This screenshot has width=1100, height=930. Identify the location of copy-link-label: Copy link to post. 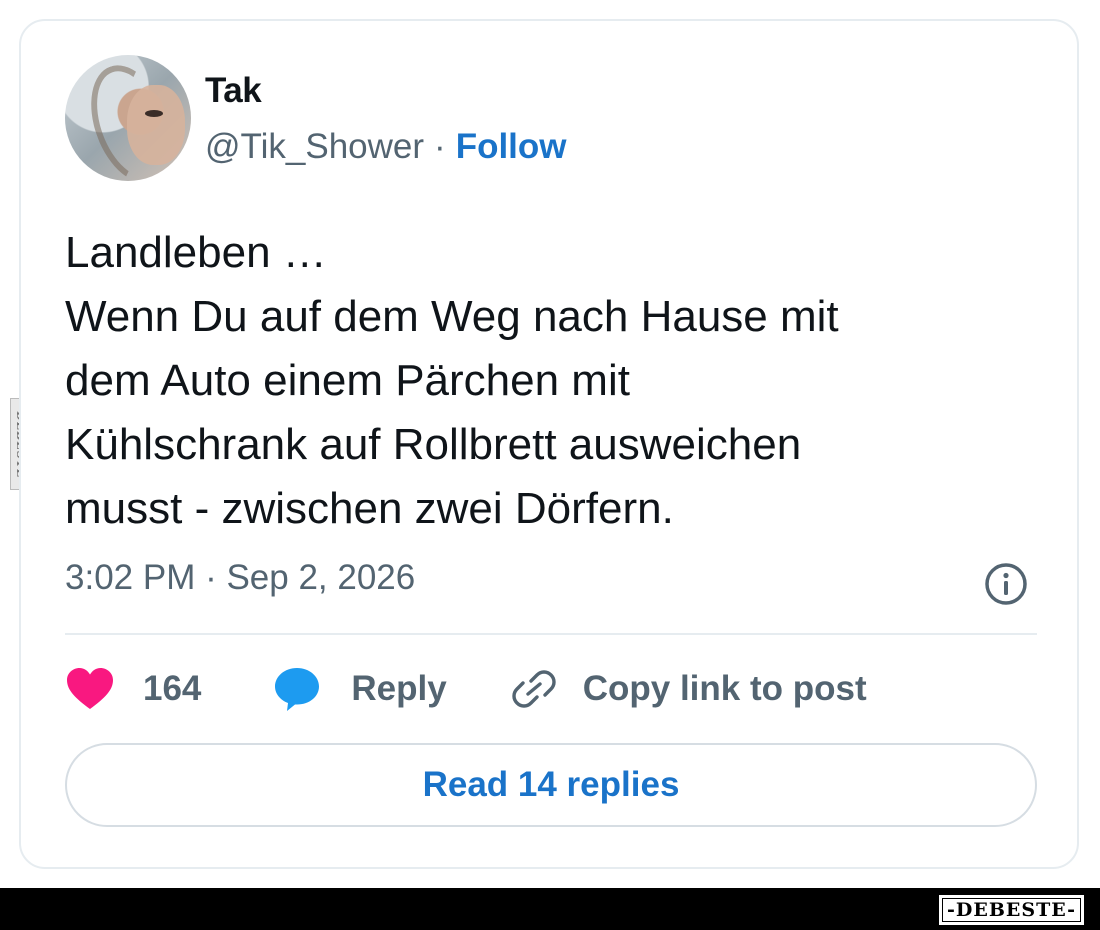
(724, 688).